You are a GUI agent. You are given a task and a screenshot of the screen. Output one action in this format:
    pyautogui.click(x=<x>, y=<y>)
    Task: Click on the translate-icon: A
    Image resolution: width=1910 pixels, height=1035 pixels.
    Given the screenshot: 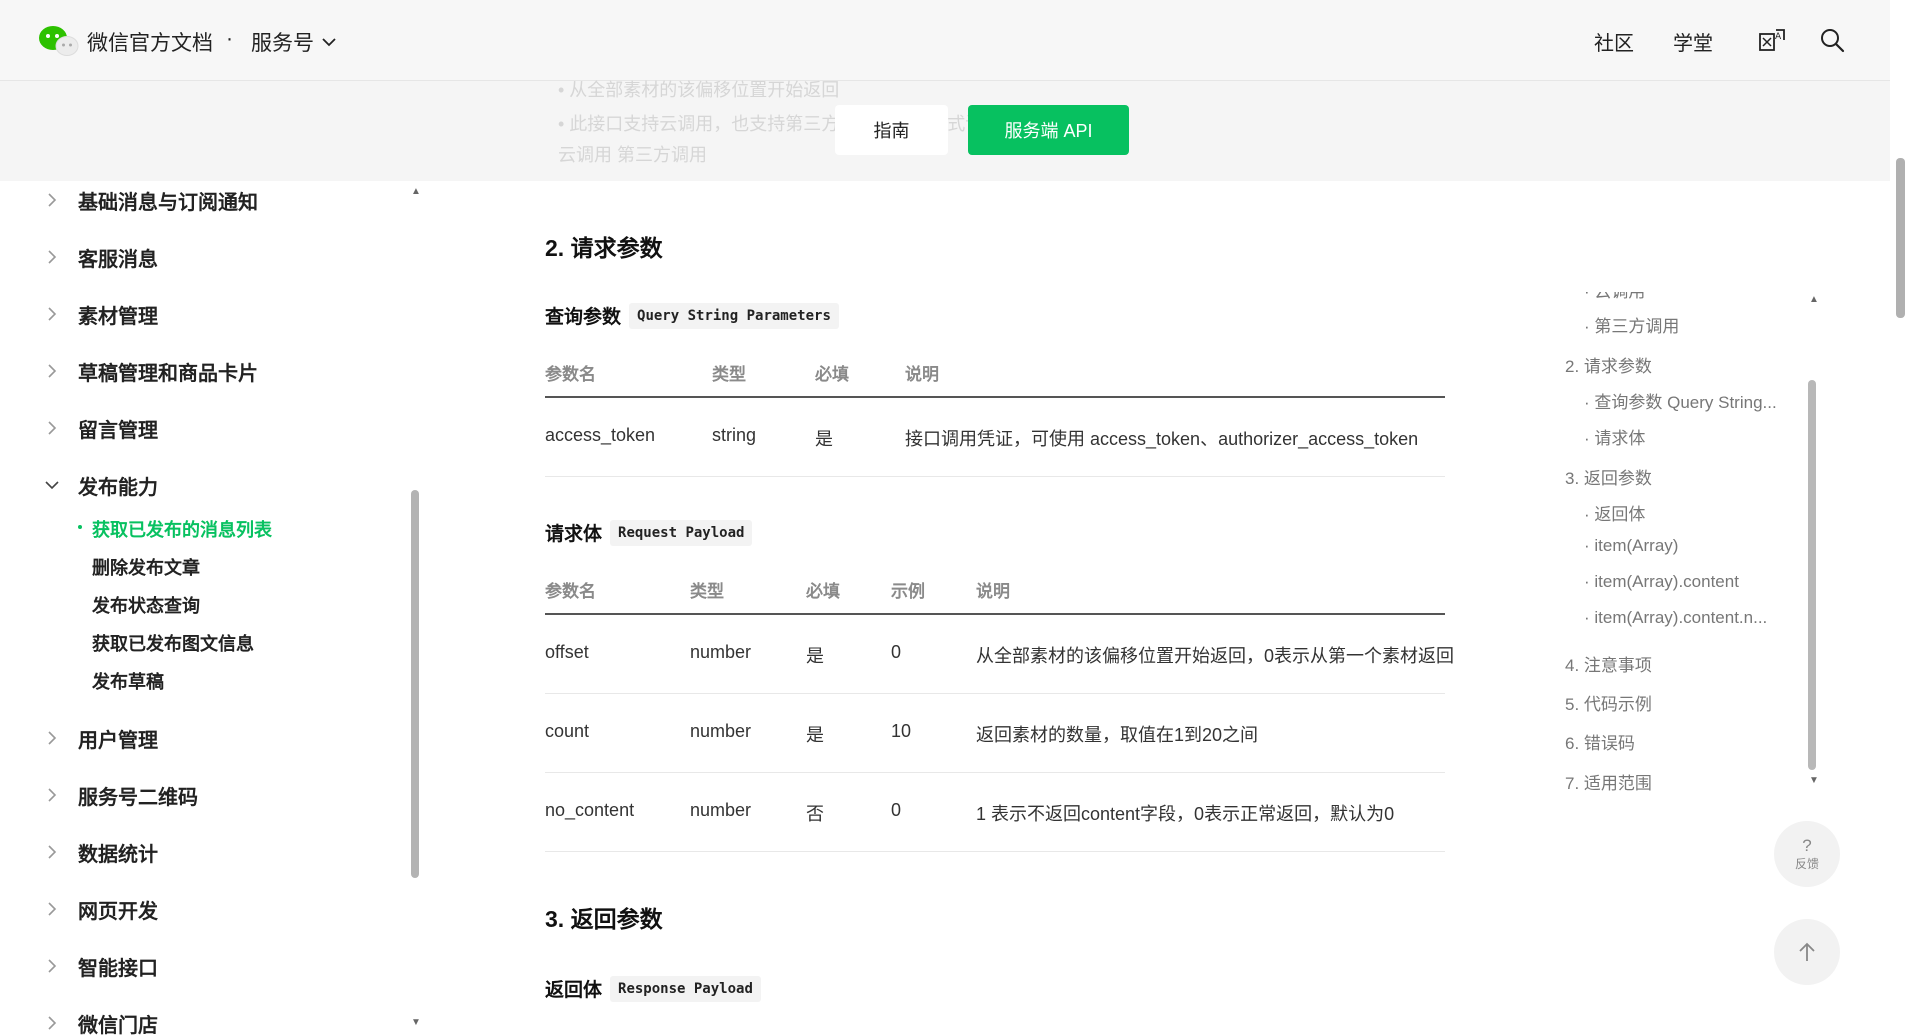 What is the action you would take?
    pyautogui.click(x=1772, y=40)
    